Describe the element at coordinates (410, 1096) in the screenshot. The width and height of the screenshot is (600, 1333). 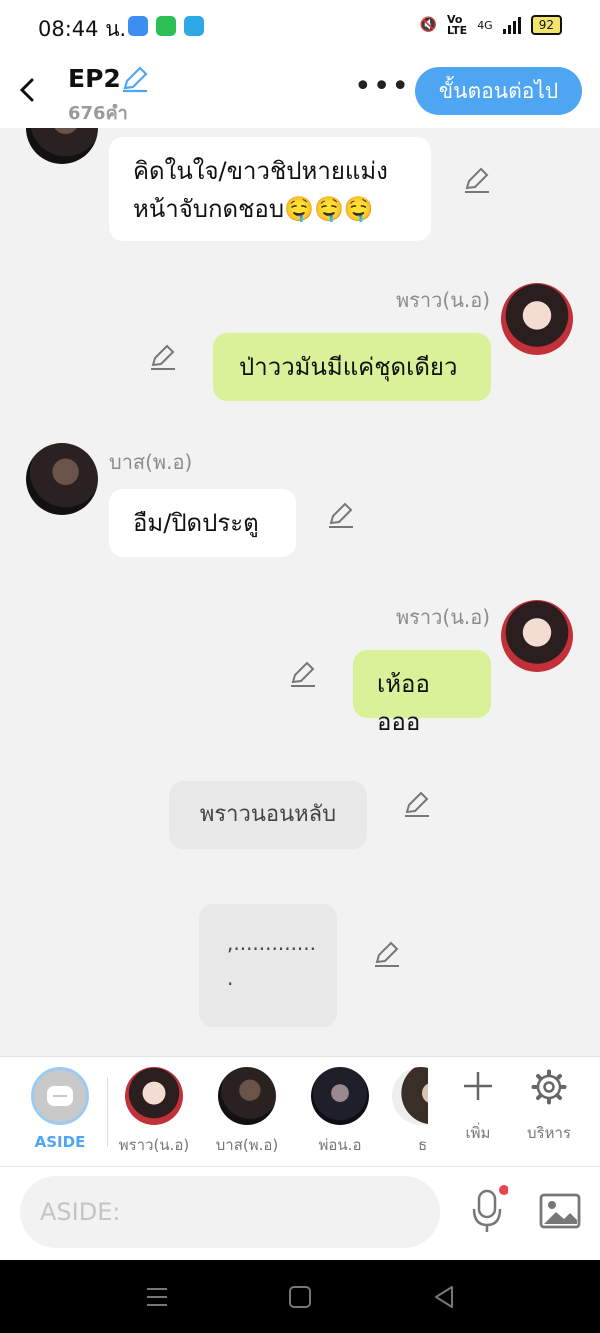
I see `avatar-partial` at that location.